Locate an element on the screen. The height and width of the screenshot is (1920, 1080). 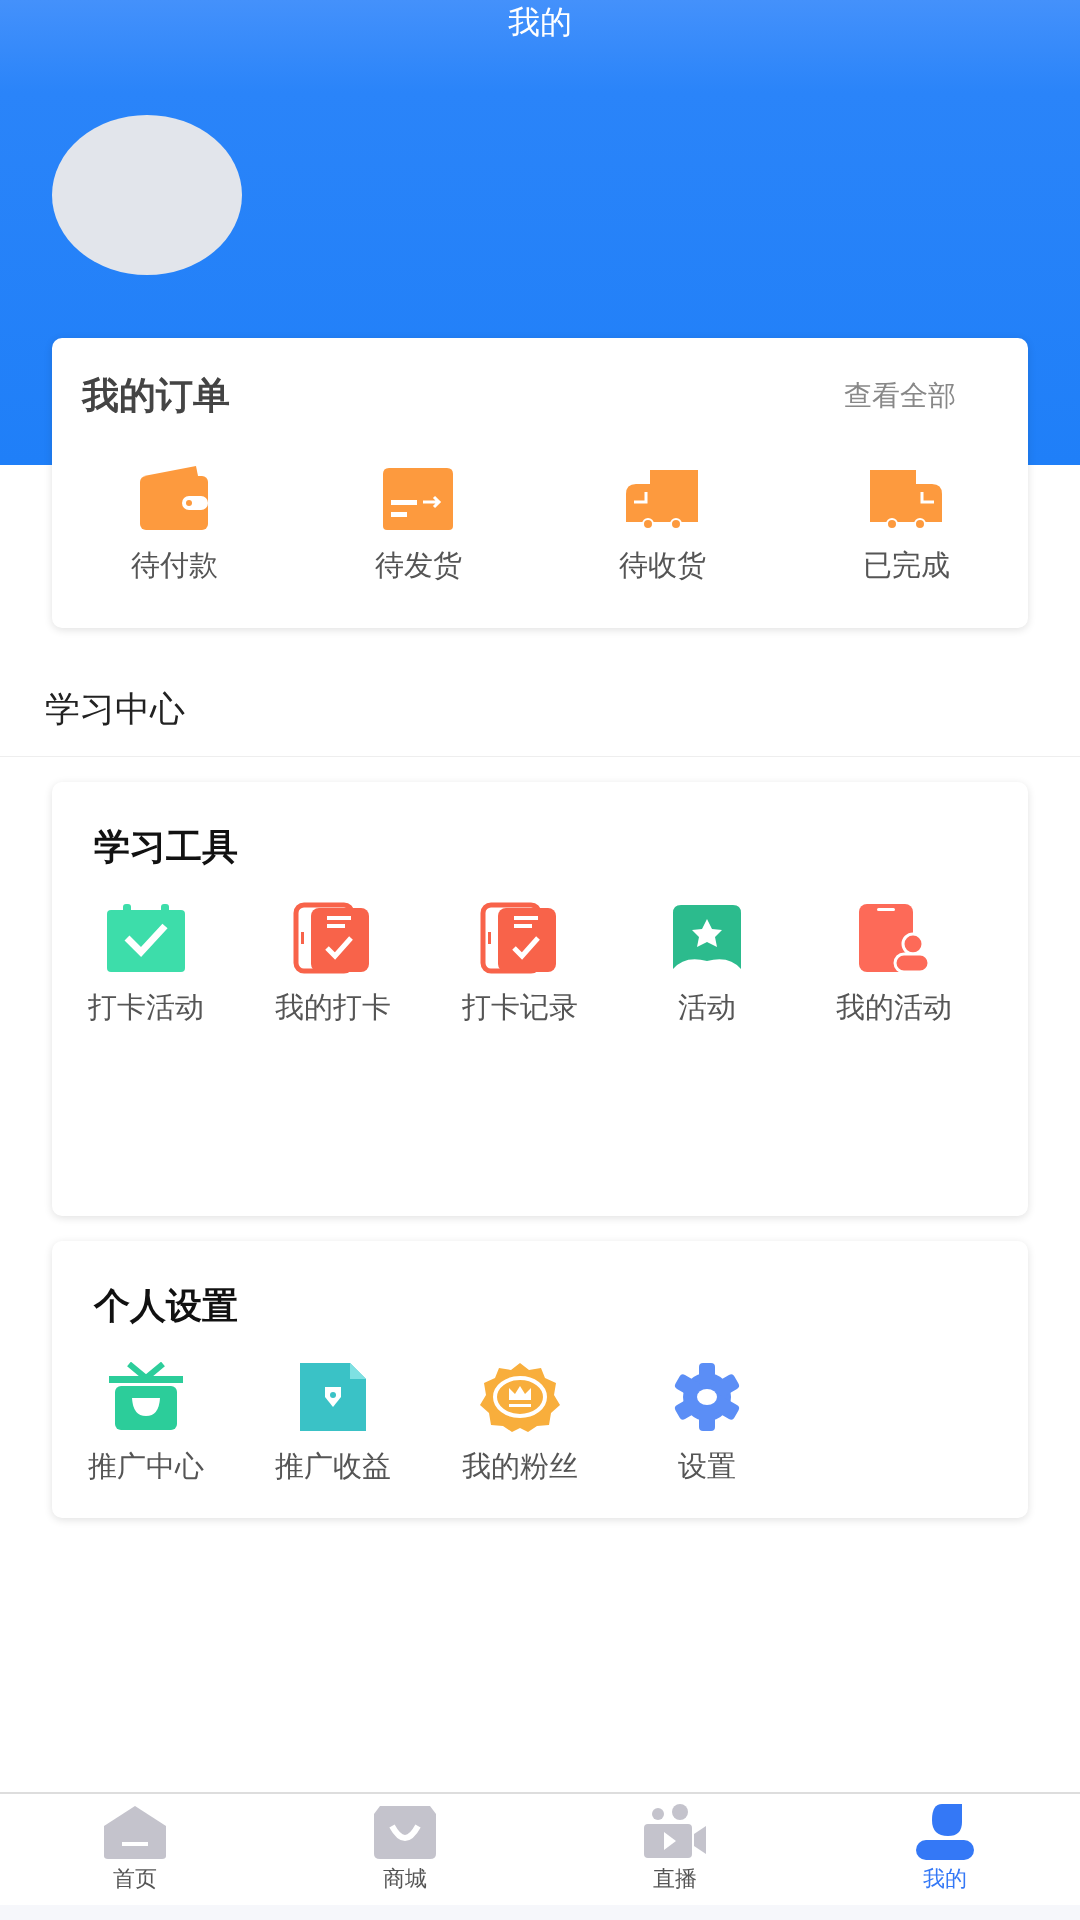
tab: 直播 is located at coordinates (675, 1849).